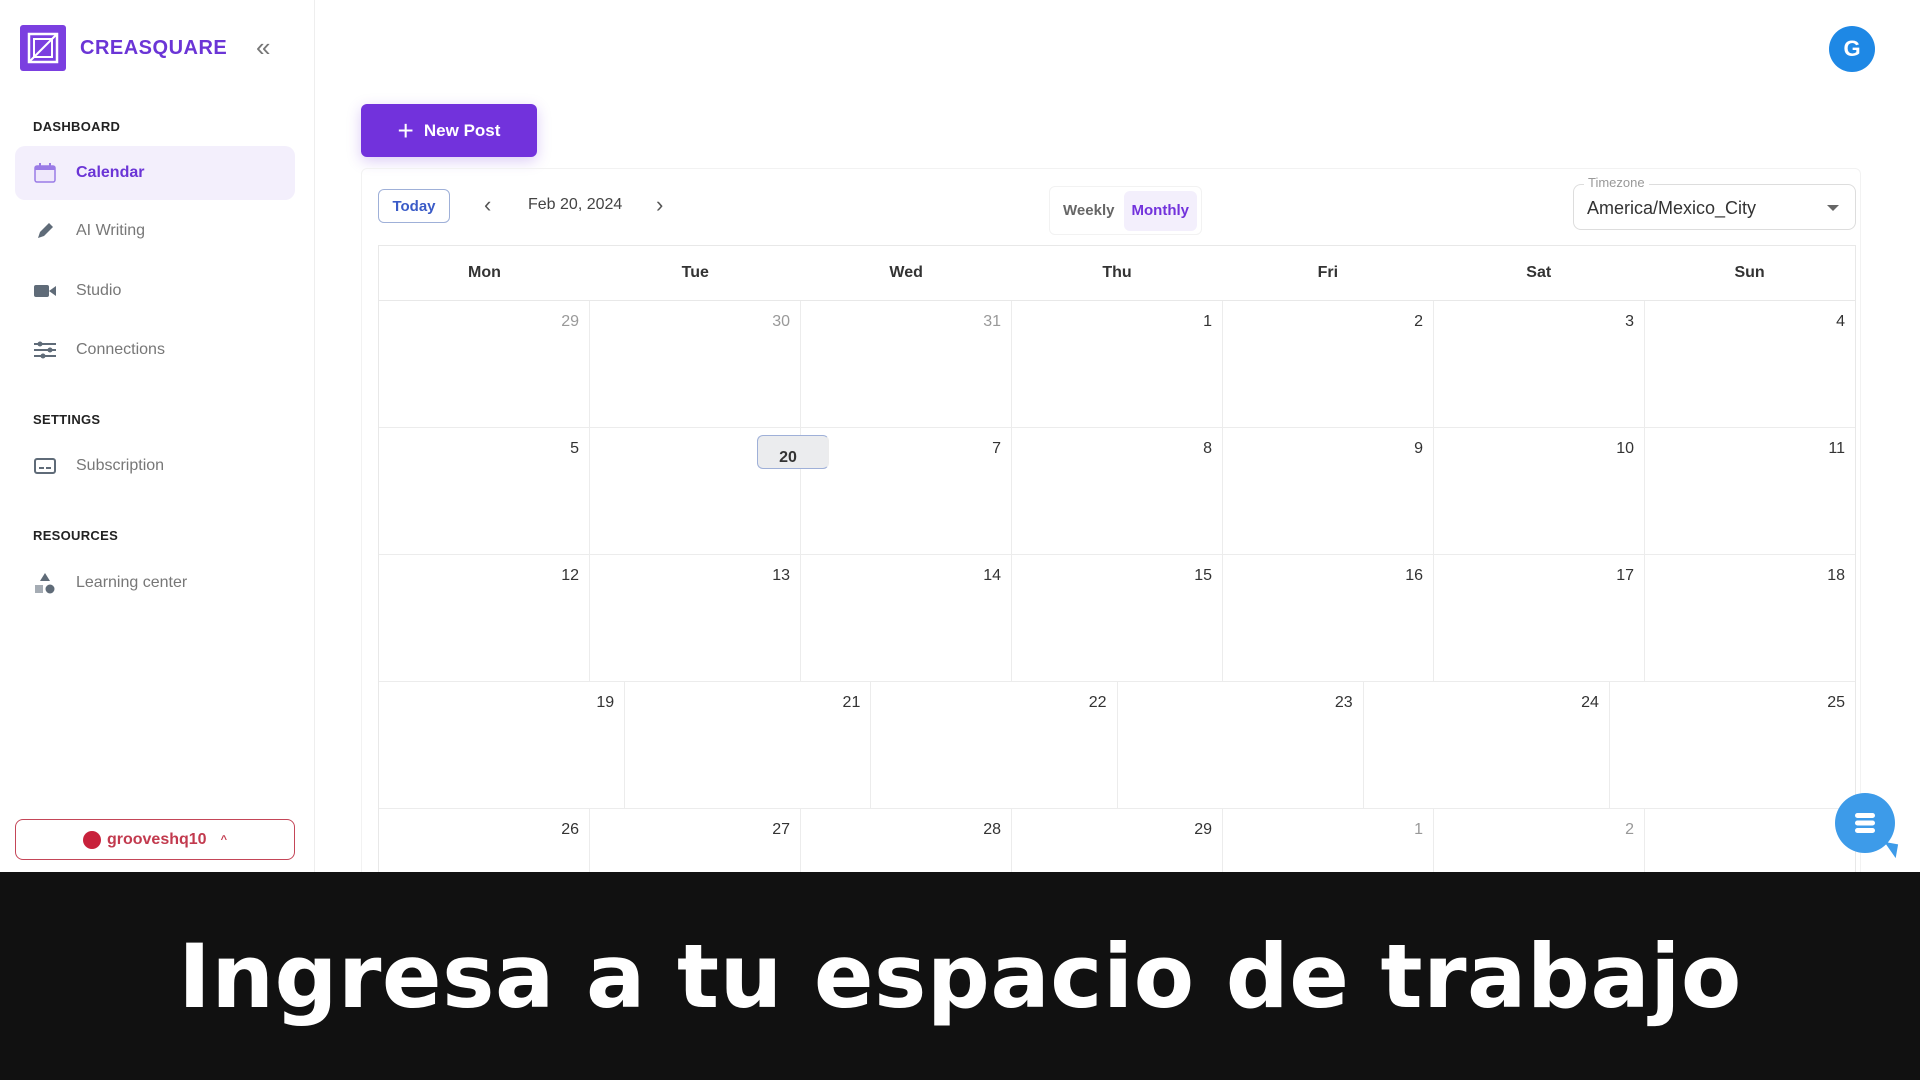  I want to click on weekday-mon: Mon, so click(484, 272).